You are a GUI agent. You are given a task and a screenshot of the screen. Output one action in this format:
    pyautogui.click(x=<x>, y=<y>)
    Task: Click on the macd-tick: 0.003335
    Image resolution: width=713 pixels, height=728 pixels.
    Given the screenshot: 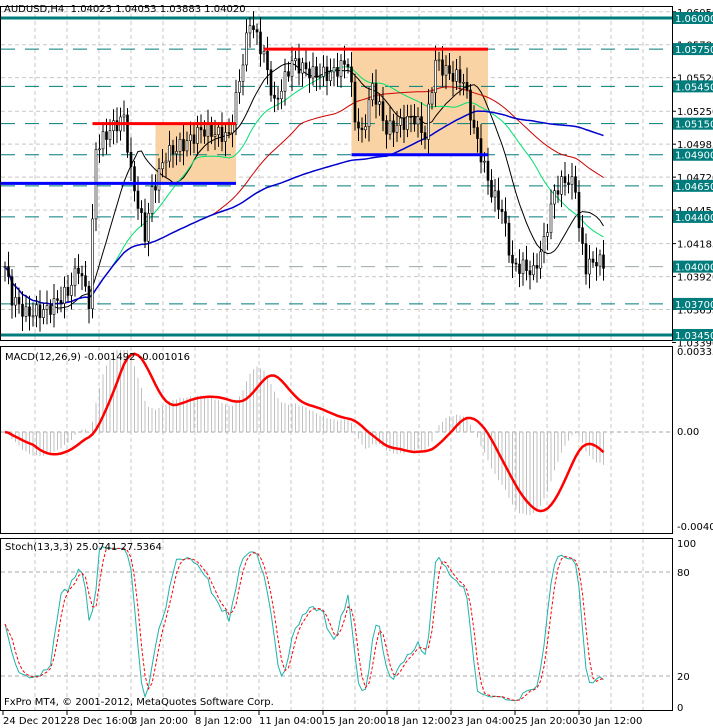 What is the action you would take?
    pyautogui.click(x=695, y=352)
    